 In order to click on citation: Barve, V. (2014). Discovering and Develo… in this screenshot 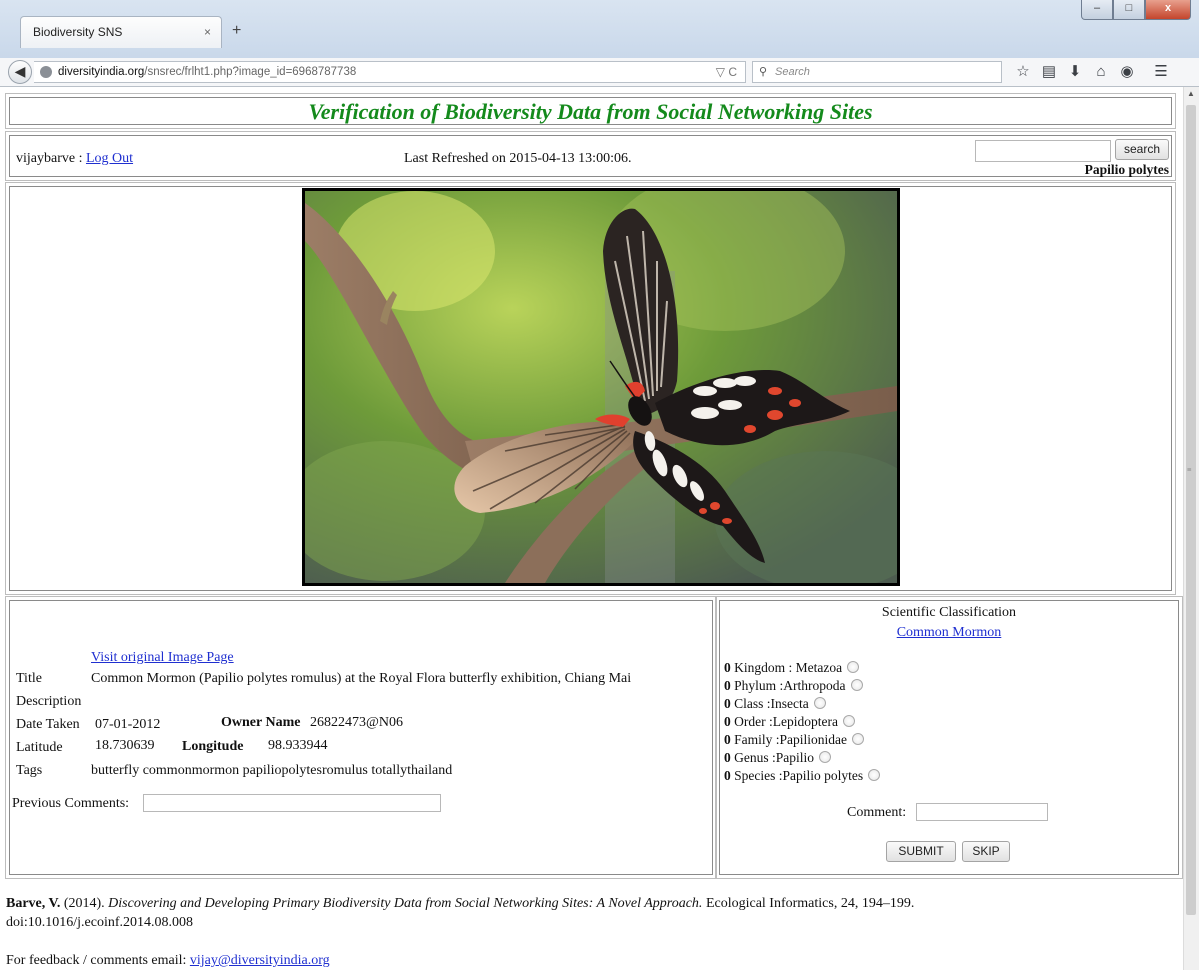, I will do `click(581, 913)`.